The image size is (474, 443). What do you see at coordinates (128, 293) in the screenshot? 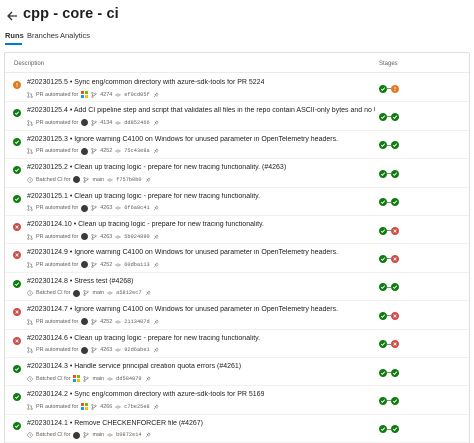
I see `commit-hash: a5812ec7` at bounding box center [128, 293].